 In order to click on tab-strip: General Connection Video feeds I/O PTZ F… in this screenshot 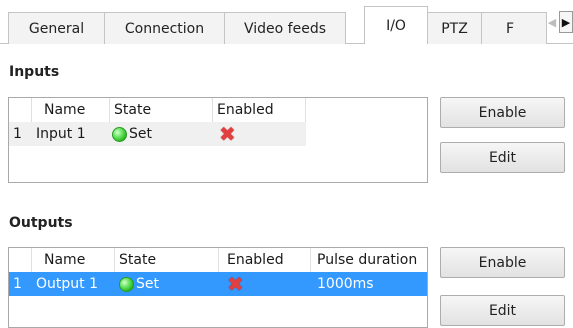, I will do `click(286, 22)`.